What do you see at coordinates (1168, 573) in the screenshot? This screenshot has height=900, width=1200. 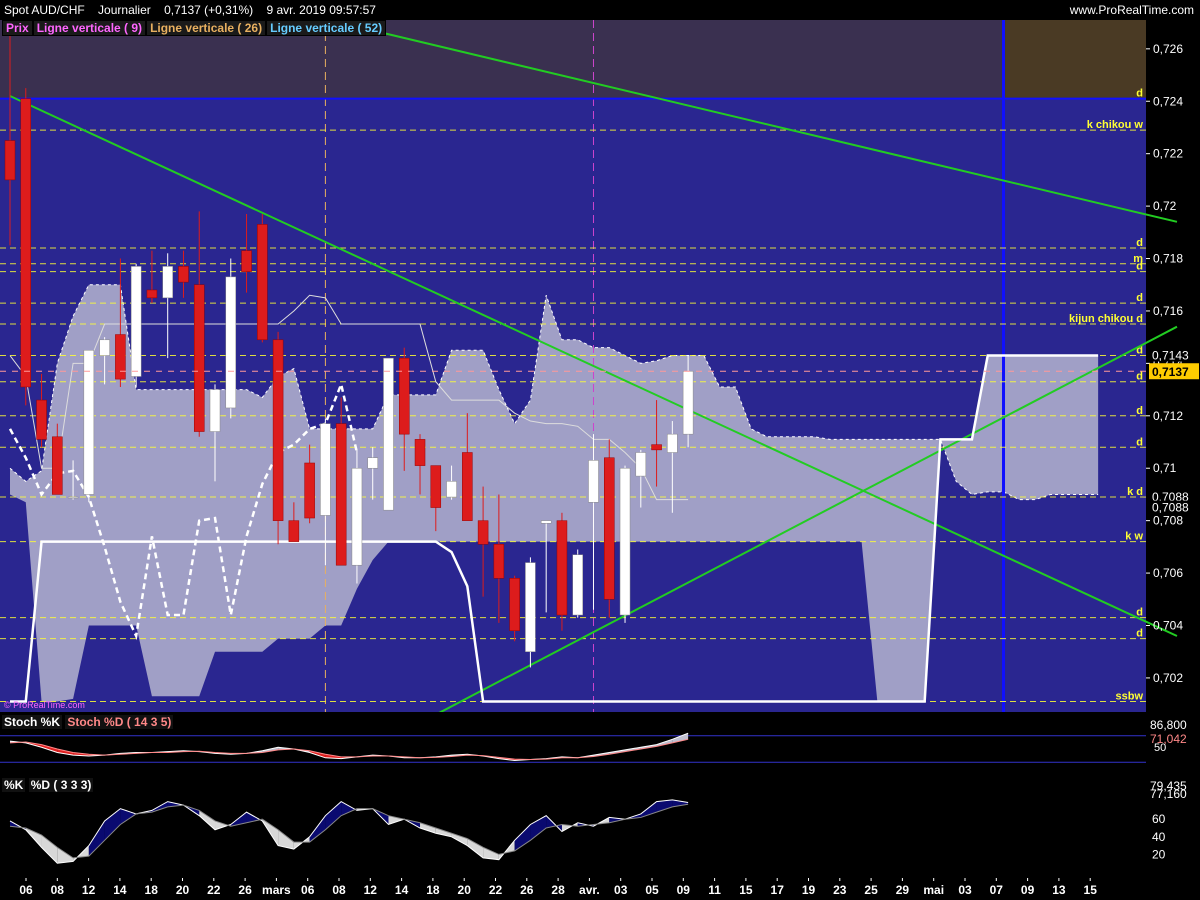 I see `y-tick-label: 0,706` at bounding box center [1168, 573].